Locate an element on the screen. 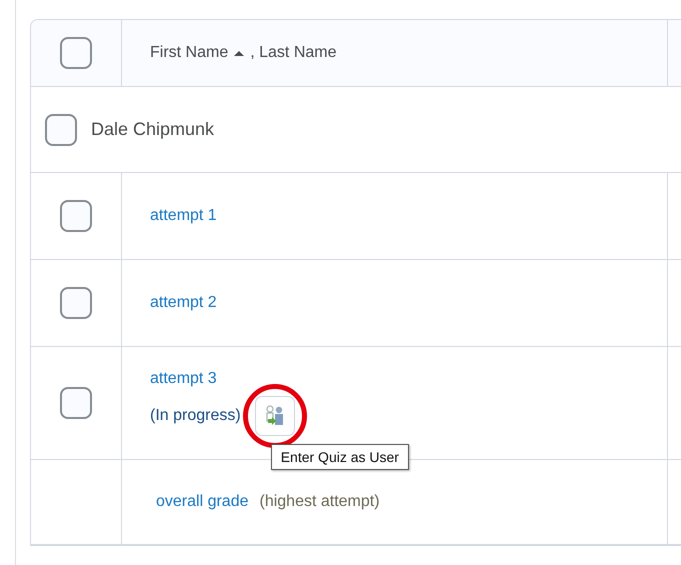  attempt-link: attempt 1 is located at coordinates (183, 216).